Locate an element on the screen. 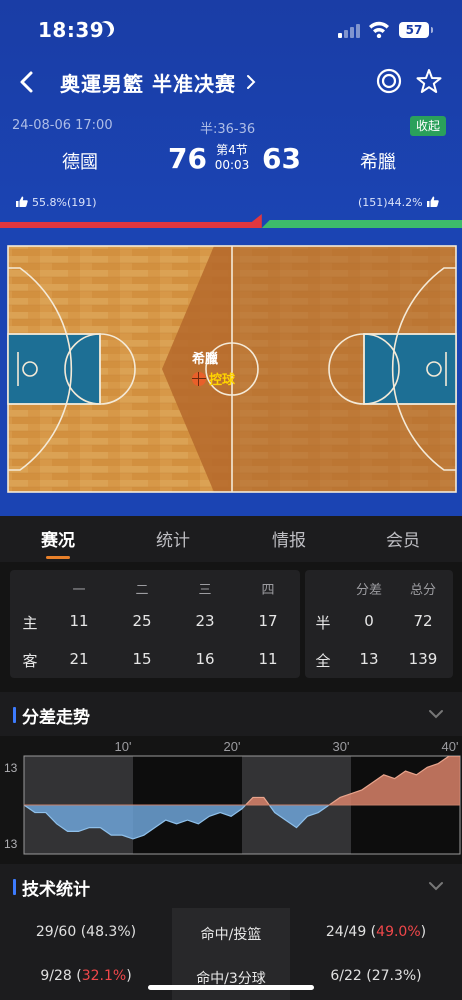 This screenshot has height=1000, width=462. diff-chart-svg: 10' 20' 30' 40' 13 13 is located at coordinates (232, 797).